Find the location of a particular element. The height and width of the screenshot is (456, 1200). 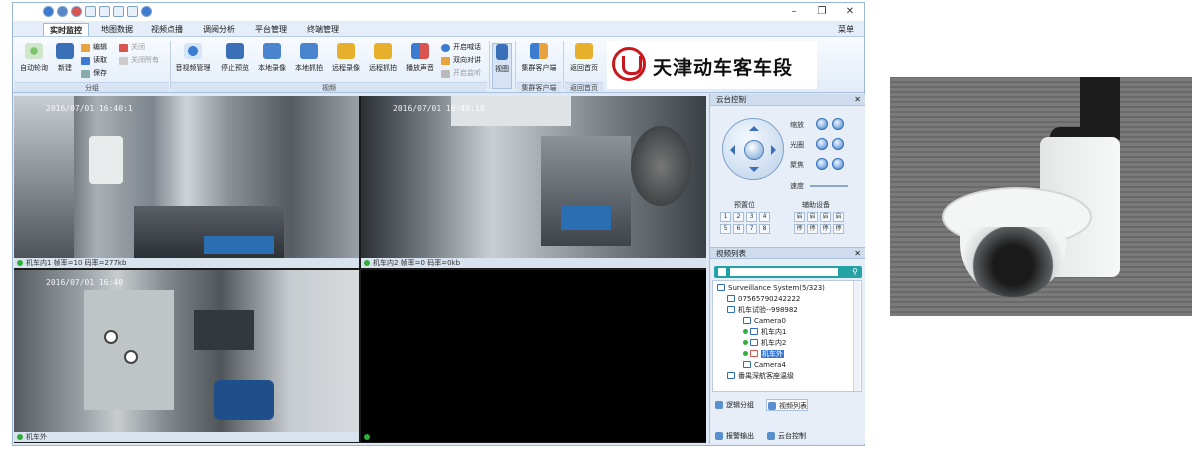

arrow-down-icon is located at coordinates (754, 172).